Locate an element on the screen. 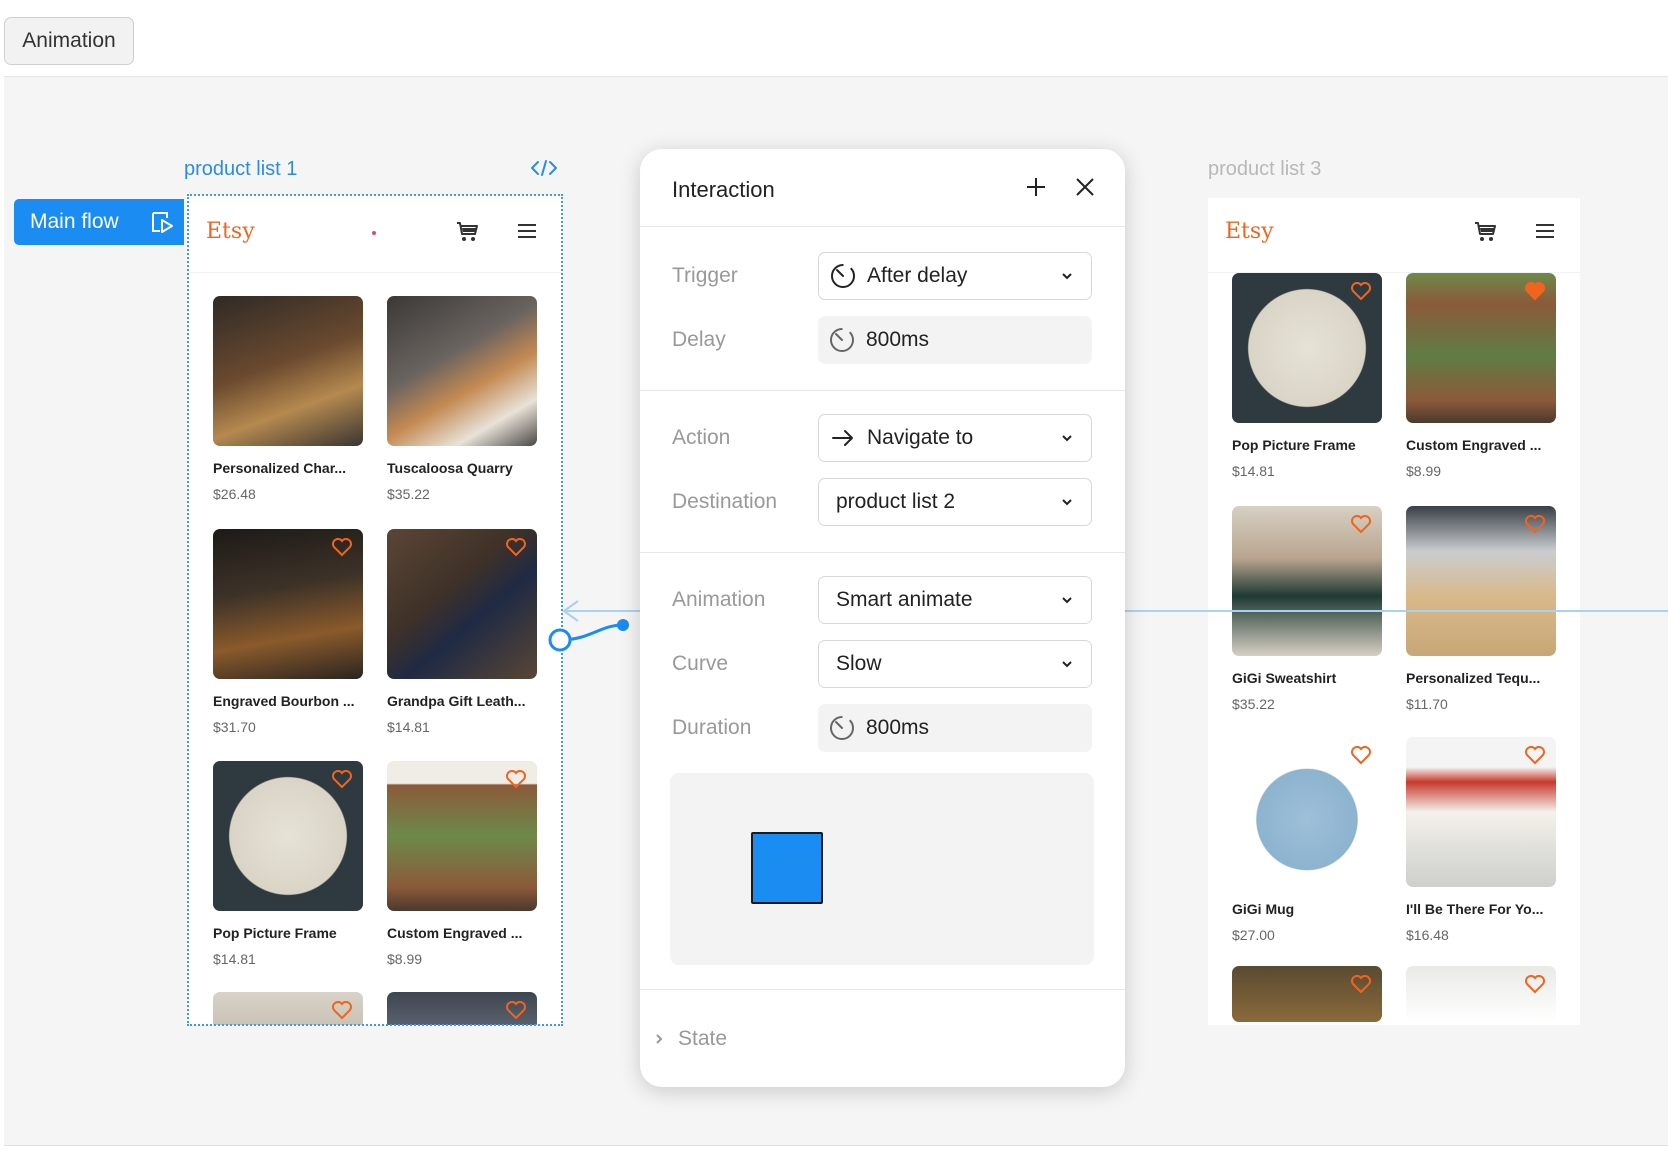 This screenshot has width=1668, height=1174. product-card: GiGi Sweatshirt $35.22 is located at coordinates (1307, 609).